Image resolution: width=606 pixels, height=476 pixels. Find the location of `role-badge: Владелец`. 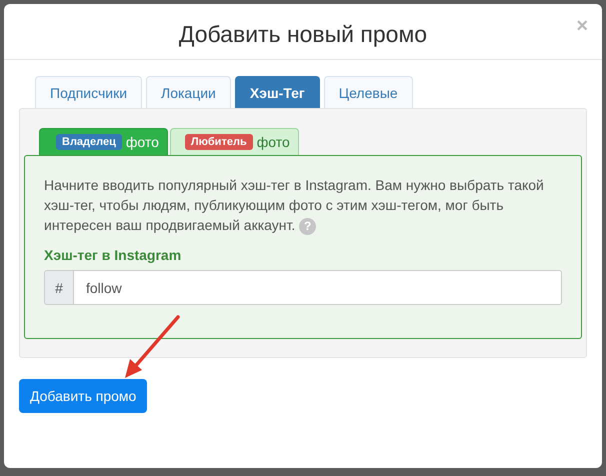

role-badge: Владелец is located at coordinates (89, 142).